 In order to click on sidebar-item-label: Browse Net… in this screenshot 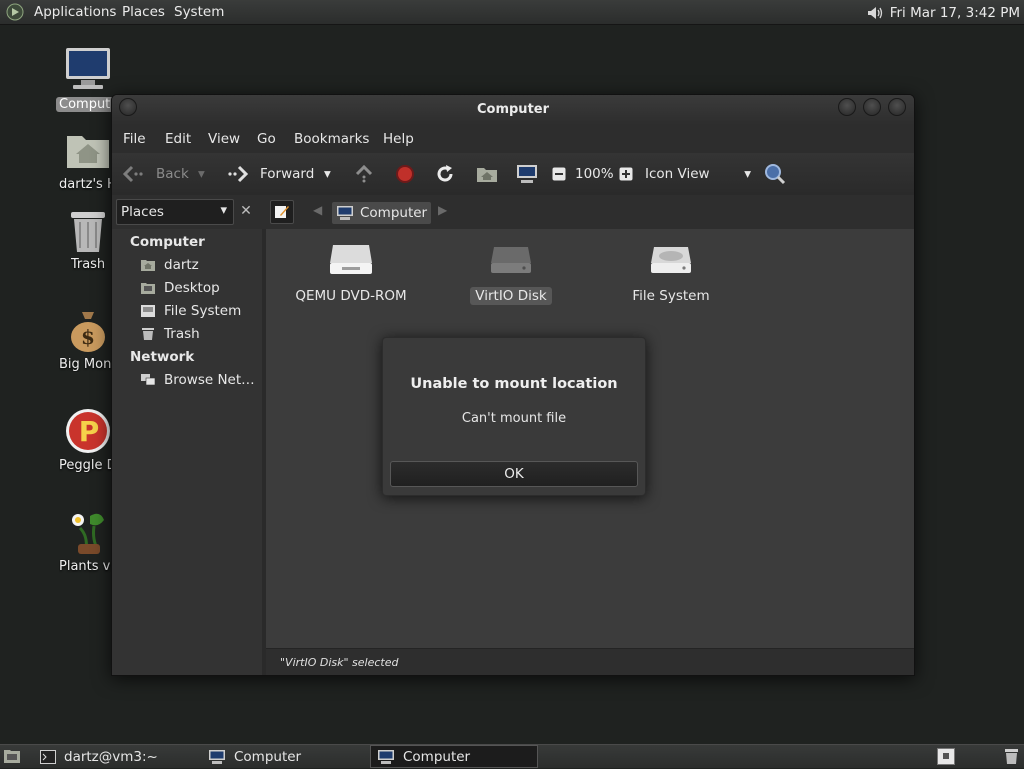, I will do `click(209, 380)`.